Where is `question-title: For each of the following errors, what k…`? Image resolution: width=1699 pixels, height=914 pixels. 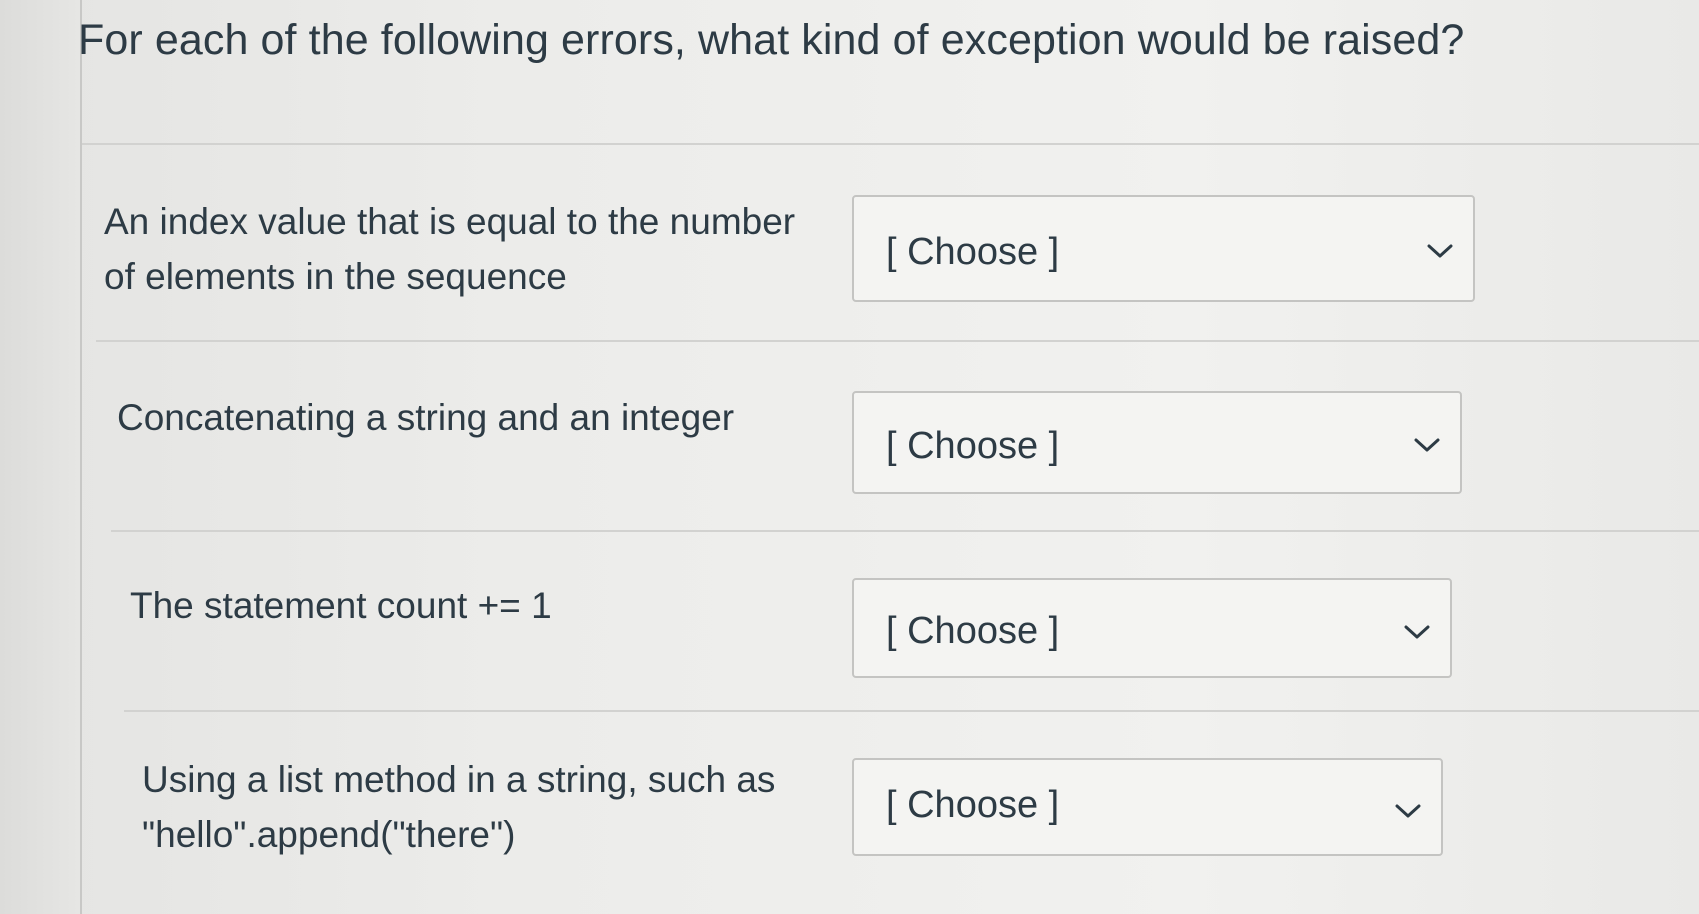
question-title: For each of the following errors, what k… is located at coordinates (771, 40).